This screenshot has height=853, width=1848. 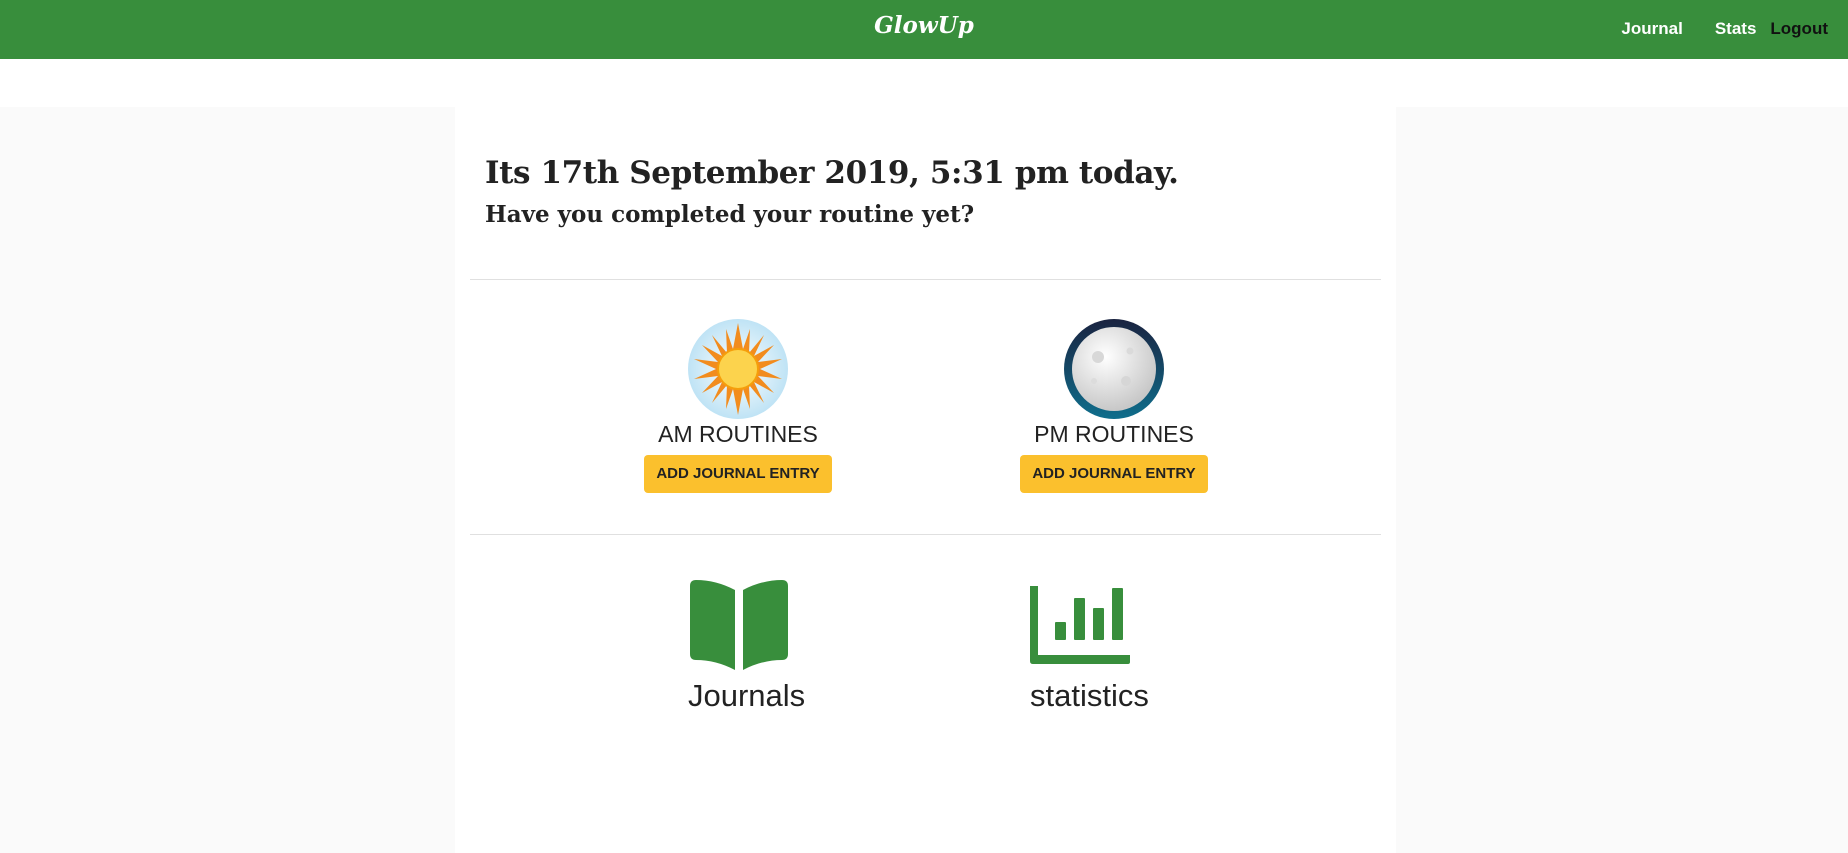 What do you see at coordinates (738, 369) in the screenshot?
I see `sun-icon` at bounding box center [738, 369].